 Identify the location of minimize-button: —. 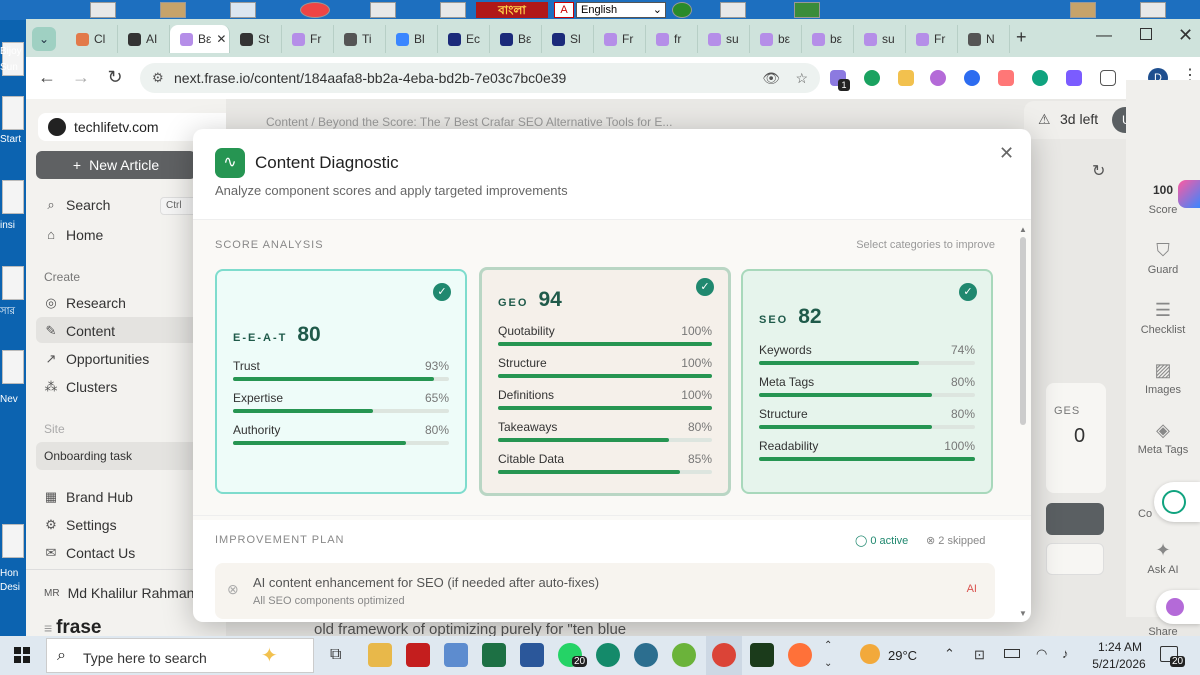
(1104, 36).